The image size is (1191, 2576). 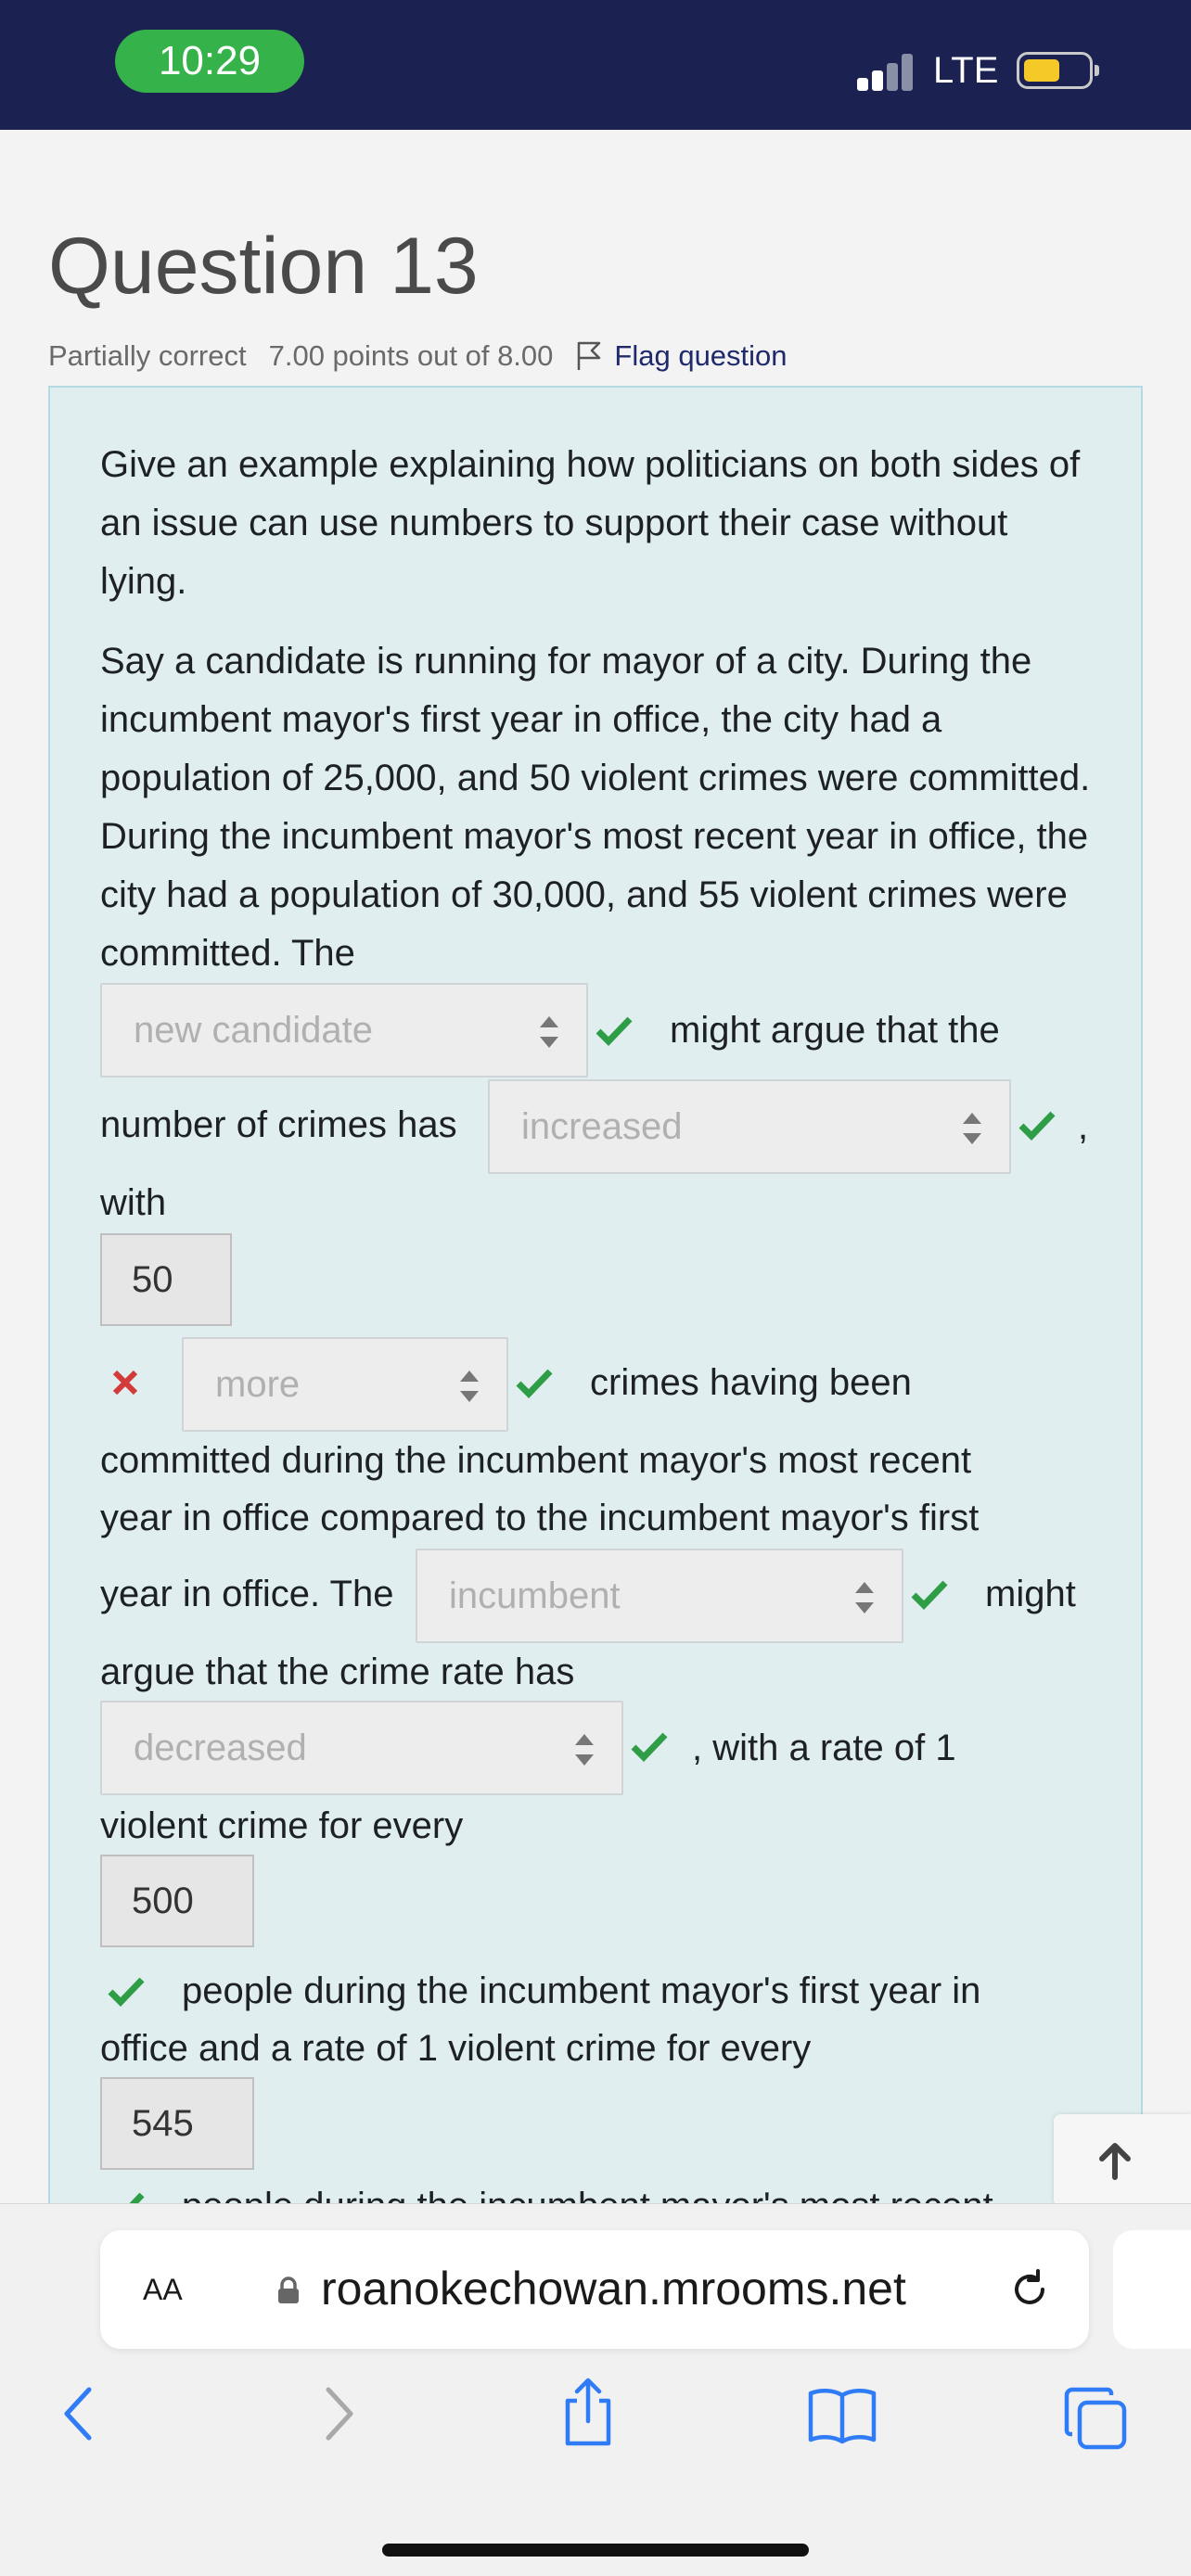 What do you see at coordinates (888, 72) in the screenshot?
I see `cellular-signal-icon` at bounding box center [888, 72].